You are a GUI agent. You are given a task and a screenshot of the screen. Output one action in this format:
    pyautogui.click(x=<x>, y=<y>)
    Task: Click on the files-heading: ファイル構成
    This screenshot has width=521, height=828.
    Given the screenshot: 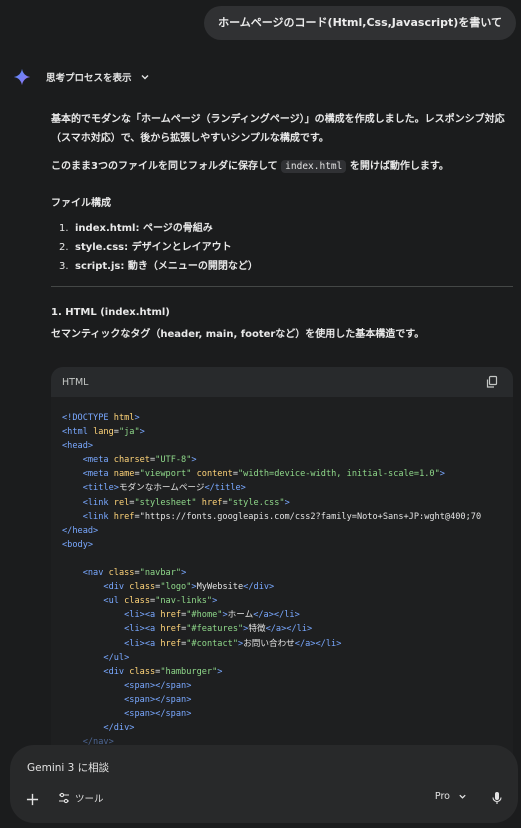 What is the action you would take?
    pyautogui.click(x=81, y=203)
    